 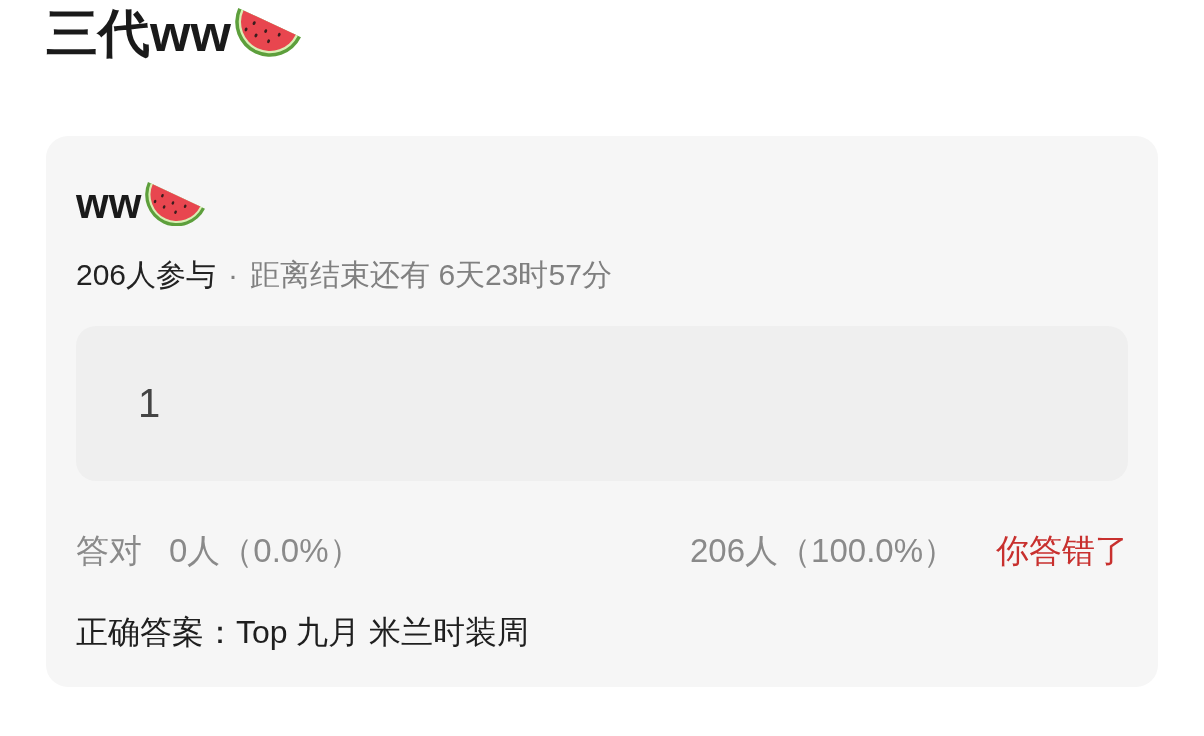 What do you see at coordinates (823, 551) in the screenshot?
I see `wrong-count: 206人（100.0%）` at bounding box center [823, 551].